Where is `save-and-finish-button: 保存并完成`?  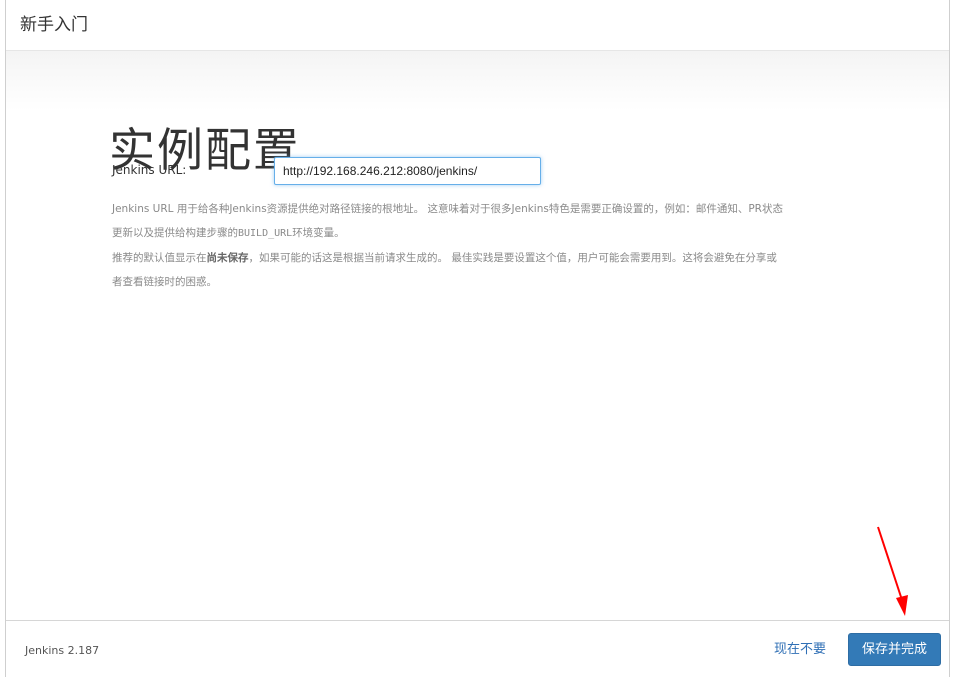
save-and-finish-button: 保存并完成 is located at coordinates (894, 649).